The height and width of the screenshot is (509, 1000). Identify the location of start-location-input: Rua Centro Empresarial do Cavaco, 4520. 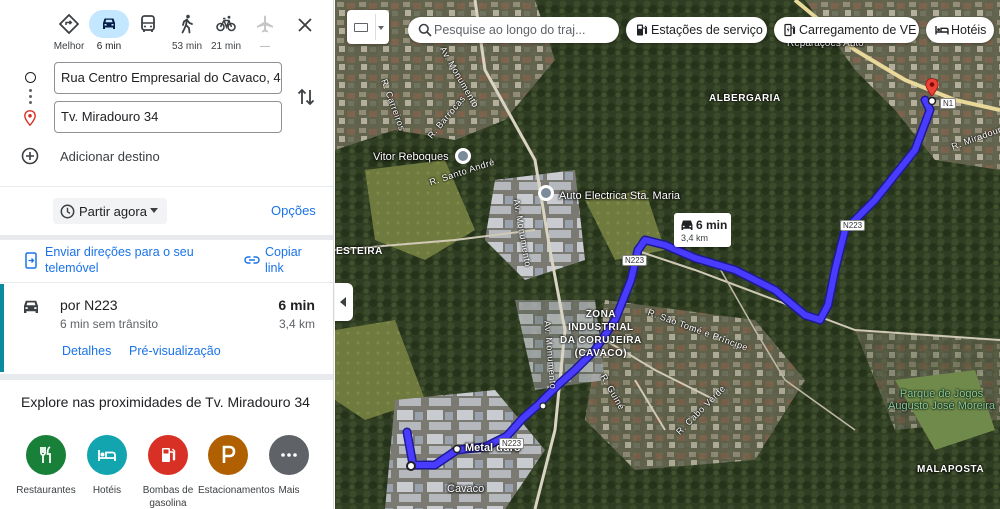
(168, 78).